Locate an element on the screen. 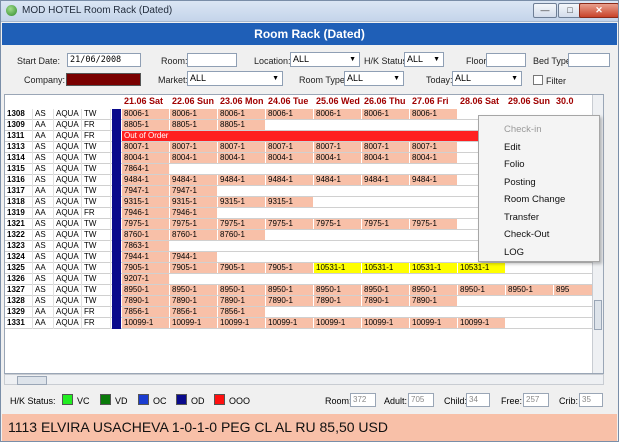 The width and height of the screenshot is (619, 442). today-select: ALL ▼ is located at coordinates (487, 78).